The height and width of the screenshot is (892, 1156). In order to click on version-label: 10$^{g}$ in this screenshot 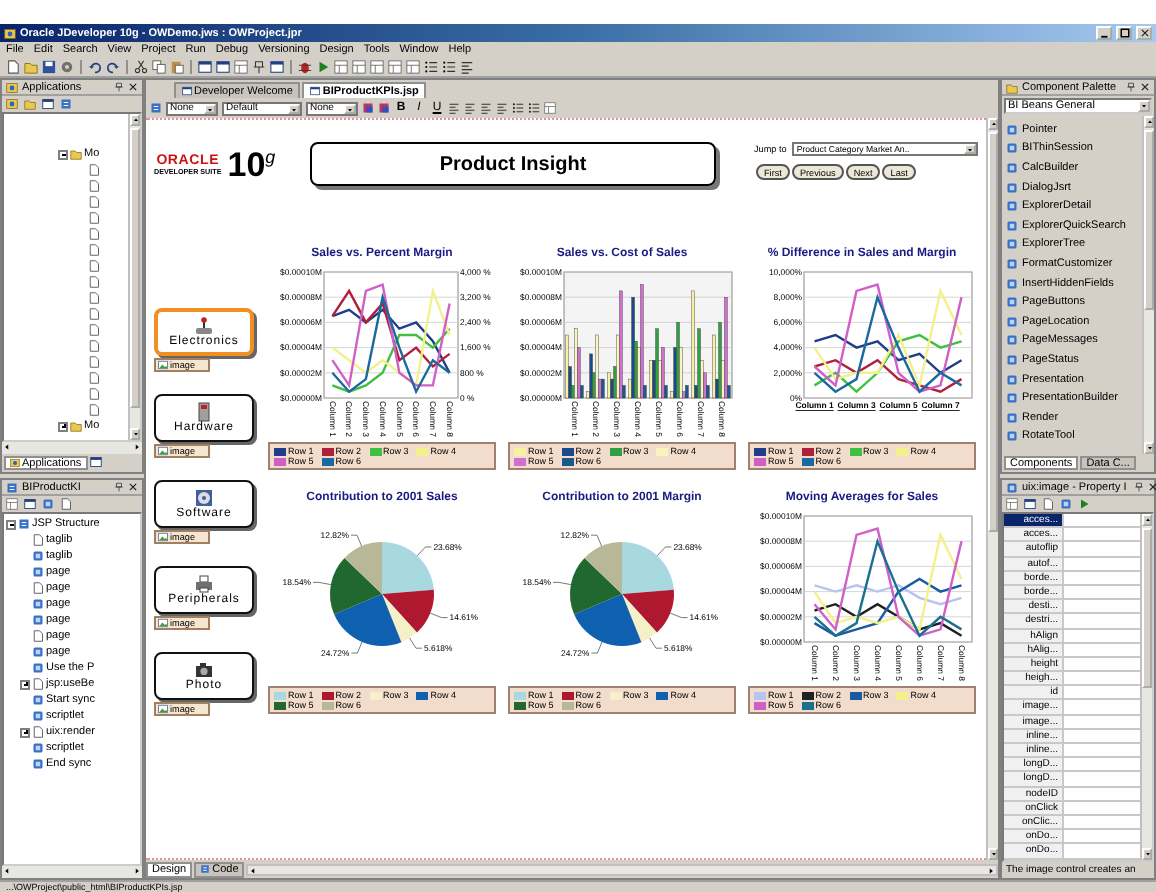, I will do `click(251, 165)`.